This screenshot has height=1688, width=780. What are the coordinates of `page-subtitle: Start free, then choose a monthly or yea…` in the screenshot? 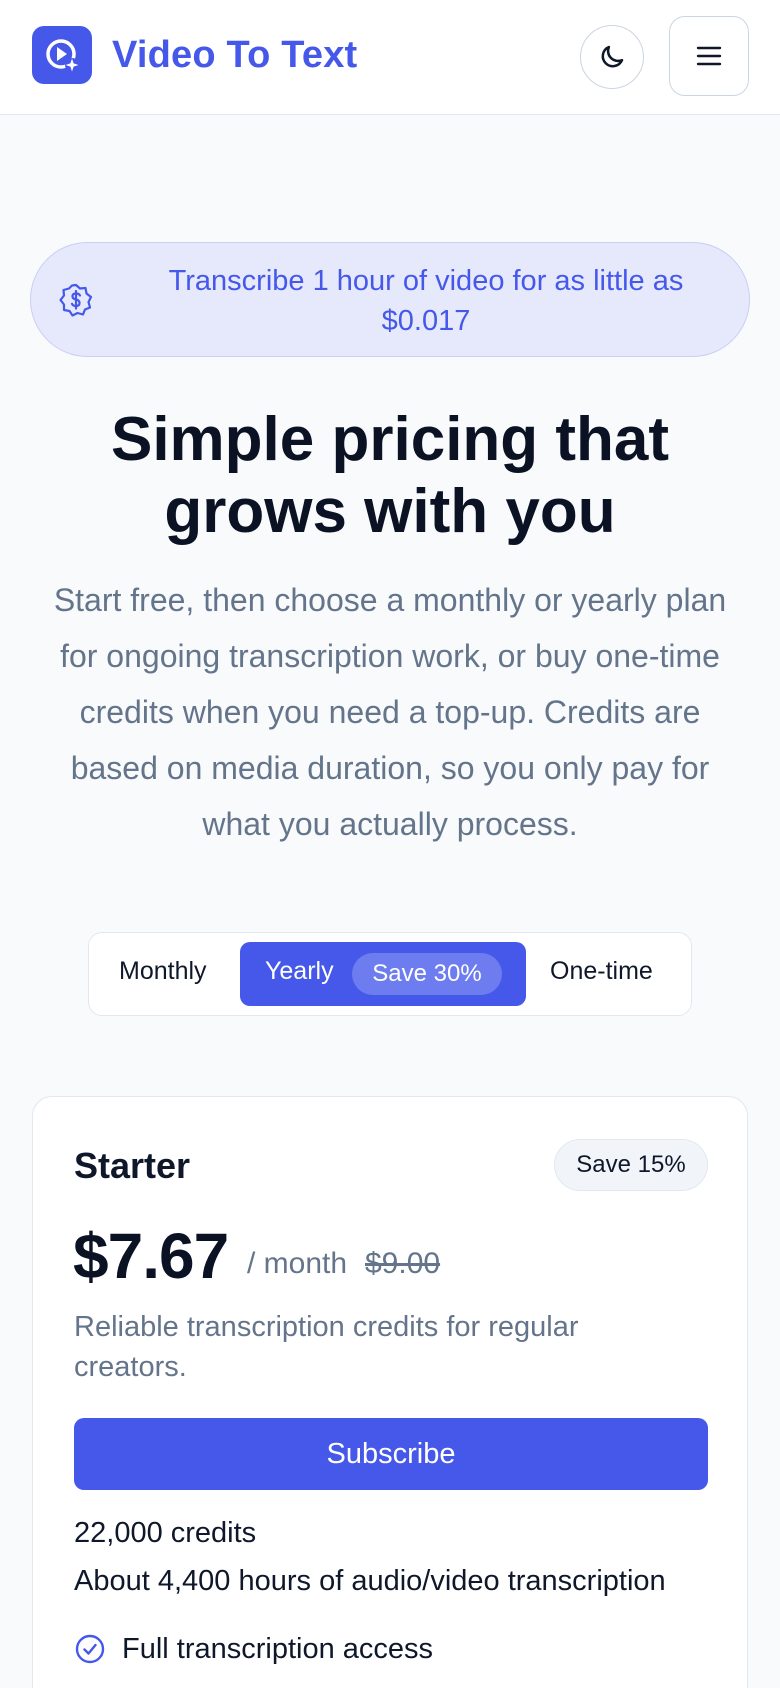 It's located at (390, 712).